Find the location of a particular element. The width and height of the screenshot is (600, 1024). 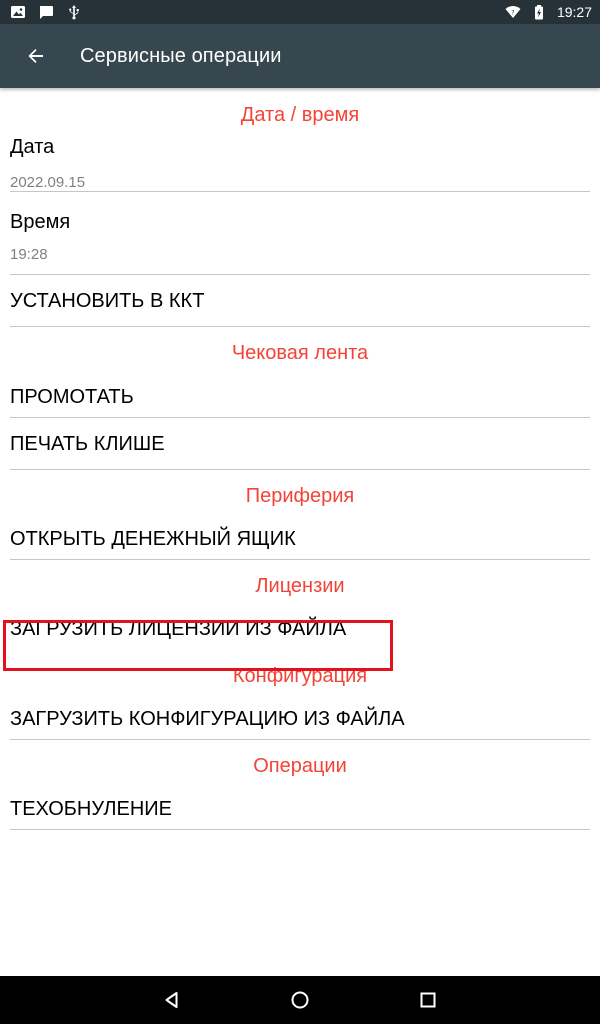

nav-back-button is located at coordinates (172, 1000).